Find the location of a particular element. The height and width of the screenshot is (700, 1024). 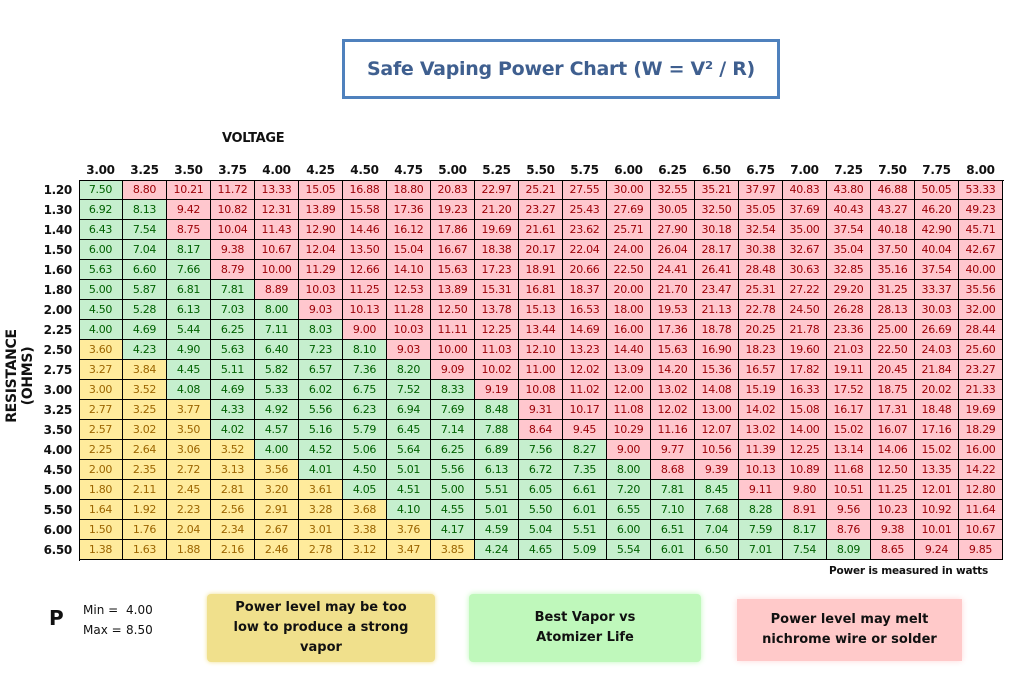

power-cell-high: 29.20 is located at coordinates (849, 290).